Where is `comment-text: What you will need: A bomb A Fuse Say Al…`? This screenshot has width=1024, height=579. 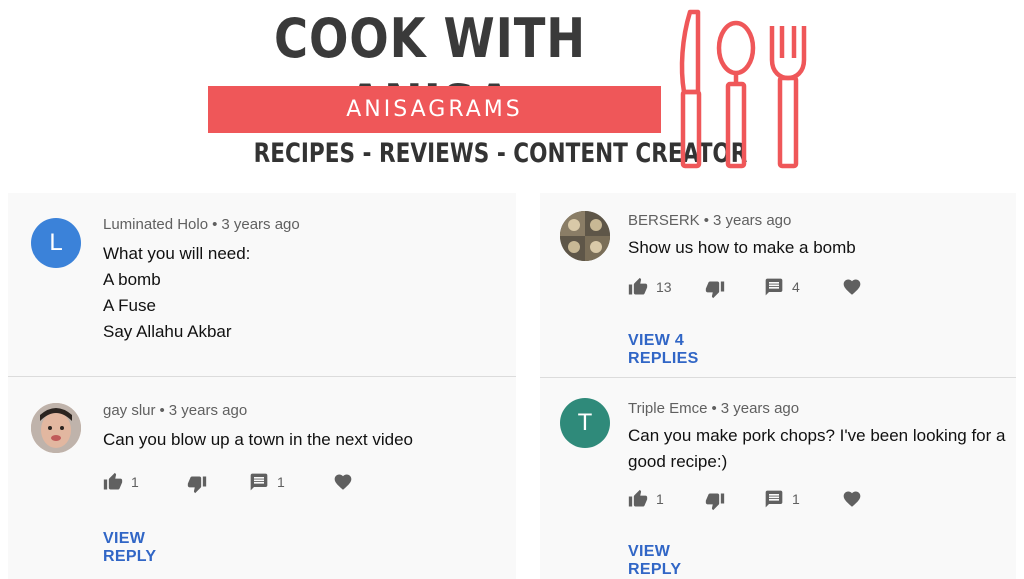 comment-text: What you will need: A bomb A Fuse Say Al… is located at coordinates (176, 293).